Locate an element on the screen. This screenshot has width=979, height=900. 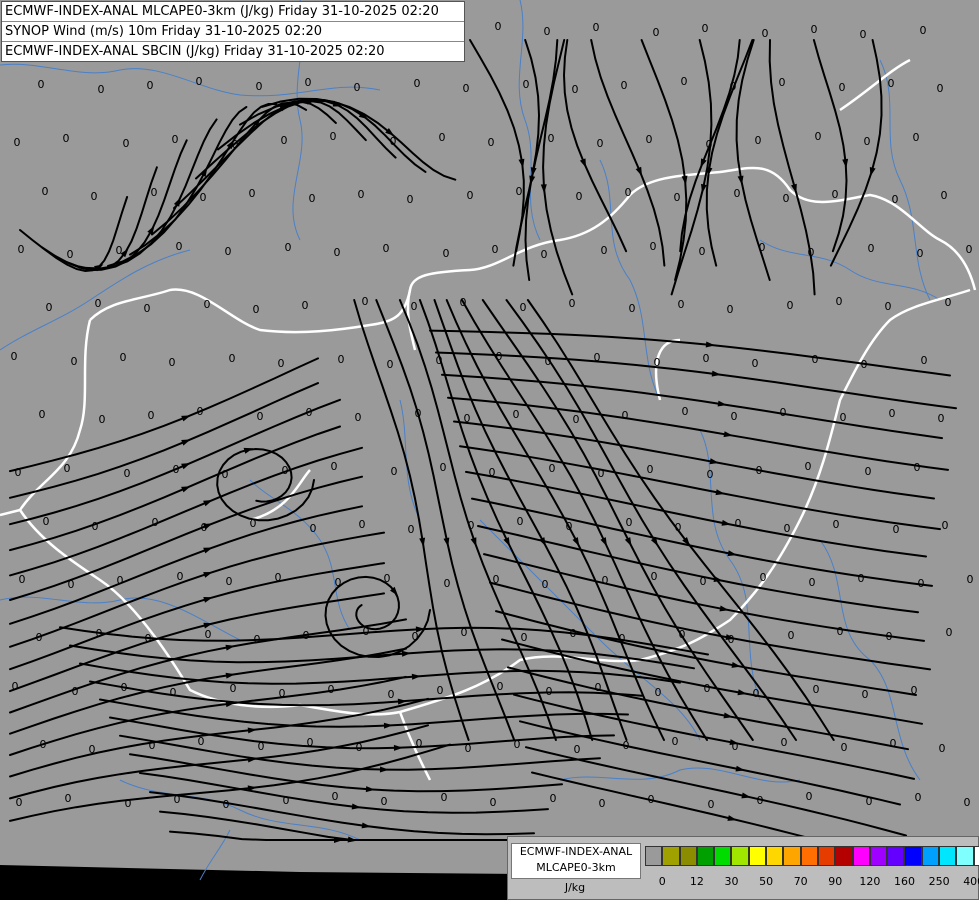
legend-tick-label: 160 is located at coordinates (904, 881).